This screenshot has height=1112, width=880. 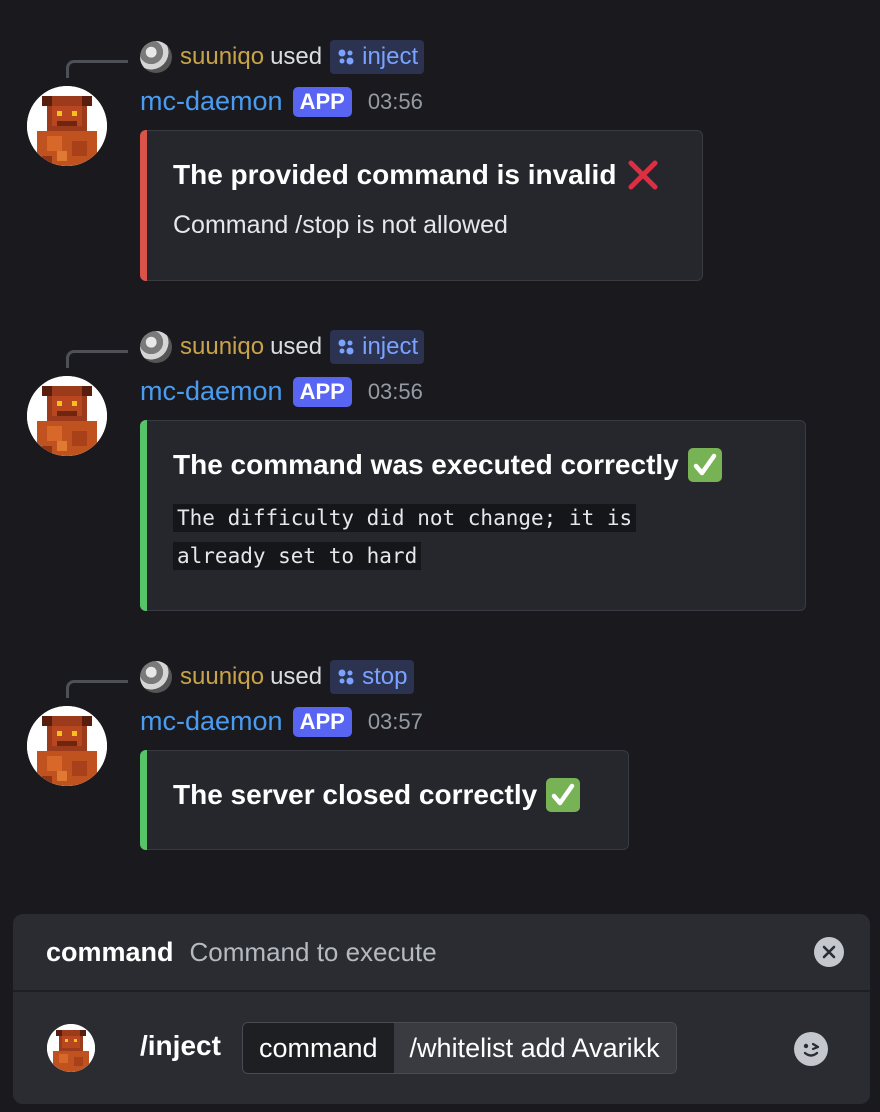 I want to click on close-icon, so click(x=829, y=952).